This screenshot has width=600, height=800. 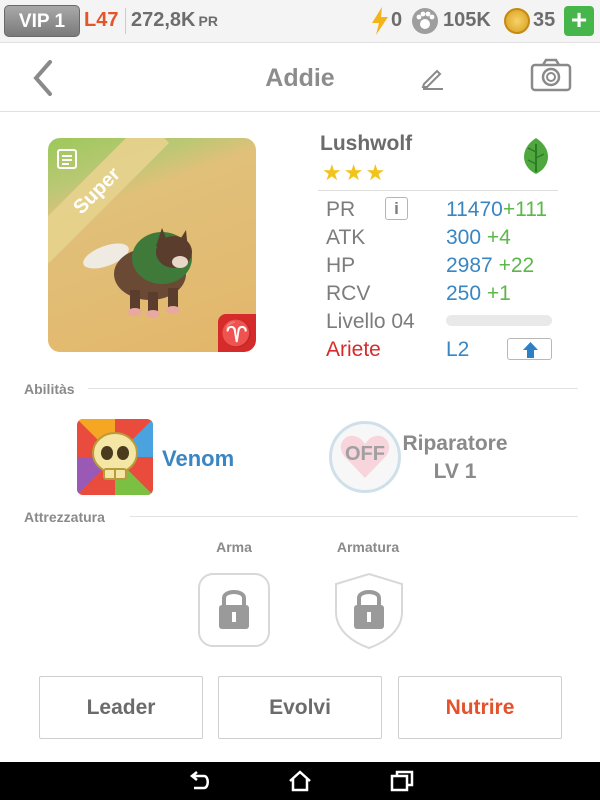 What do you see at coordinates (380, 21) in the screenshot?
I see `lightning-icon` at bounding box center [380, 21].